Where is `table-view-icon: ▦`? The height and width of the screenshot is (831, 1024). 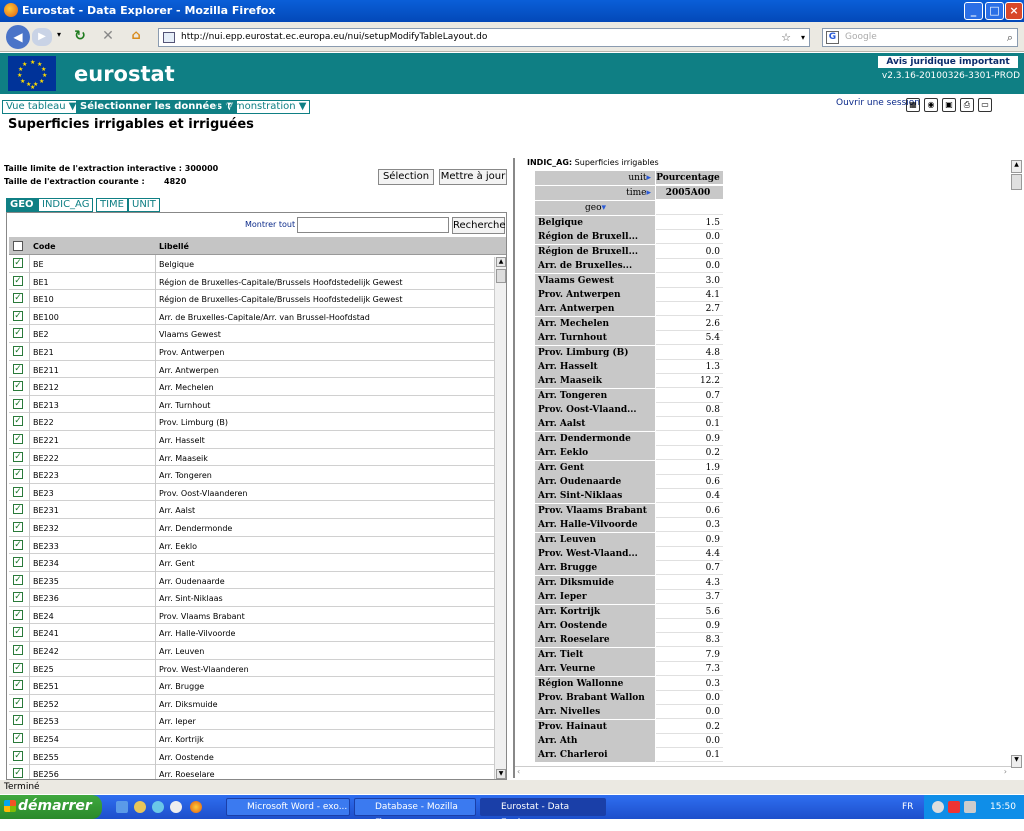
table-view-icon: ▦ is located at coordinates (913, 105).